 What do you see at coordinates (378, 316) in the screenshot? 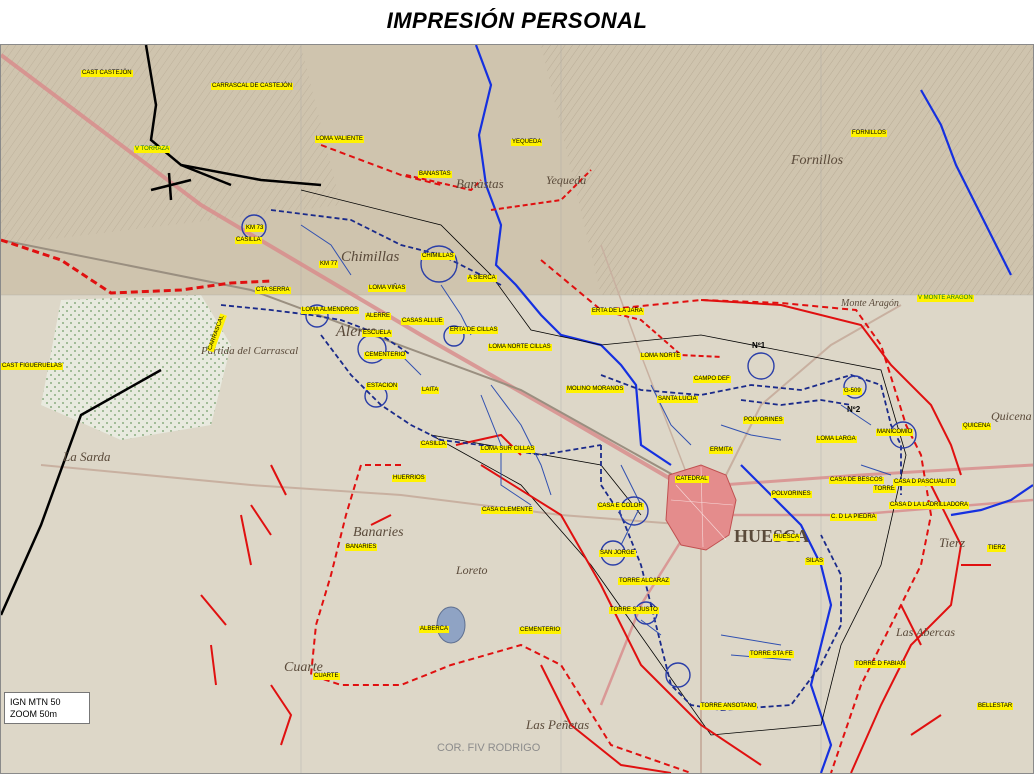
I see `place-label: ALERRE` at bounding box center [378, 316].